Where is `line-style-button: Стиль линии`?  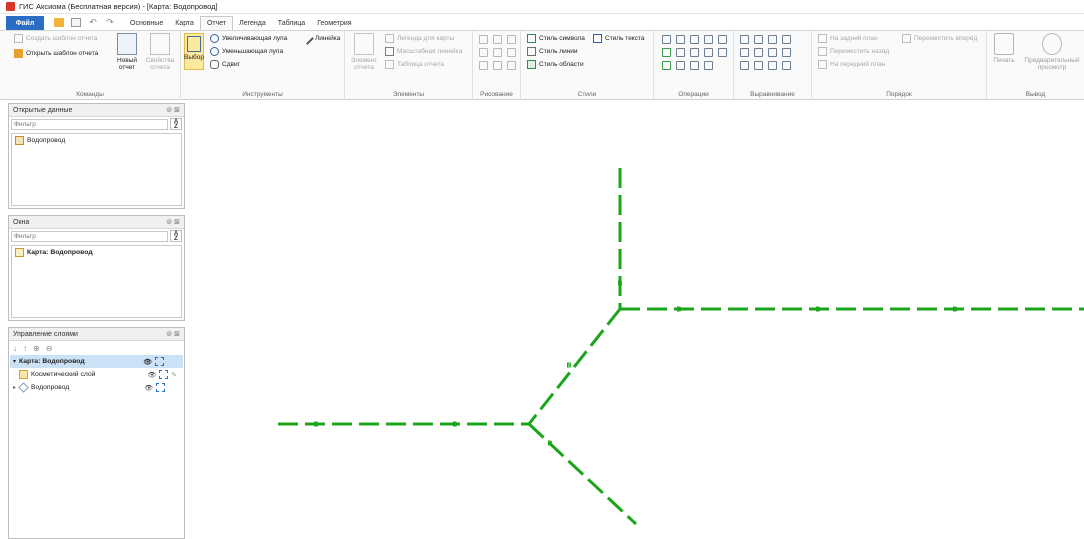 line-style-button: Стиль линии is located at coordinates (552, 51).